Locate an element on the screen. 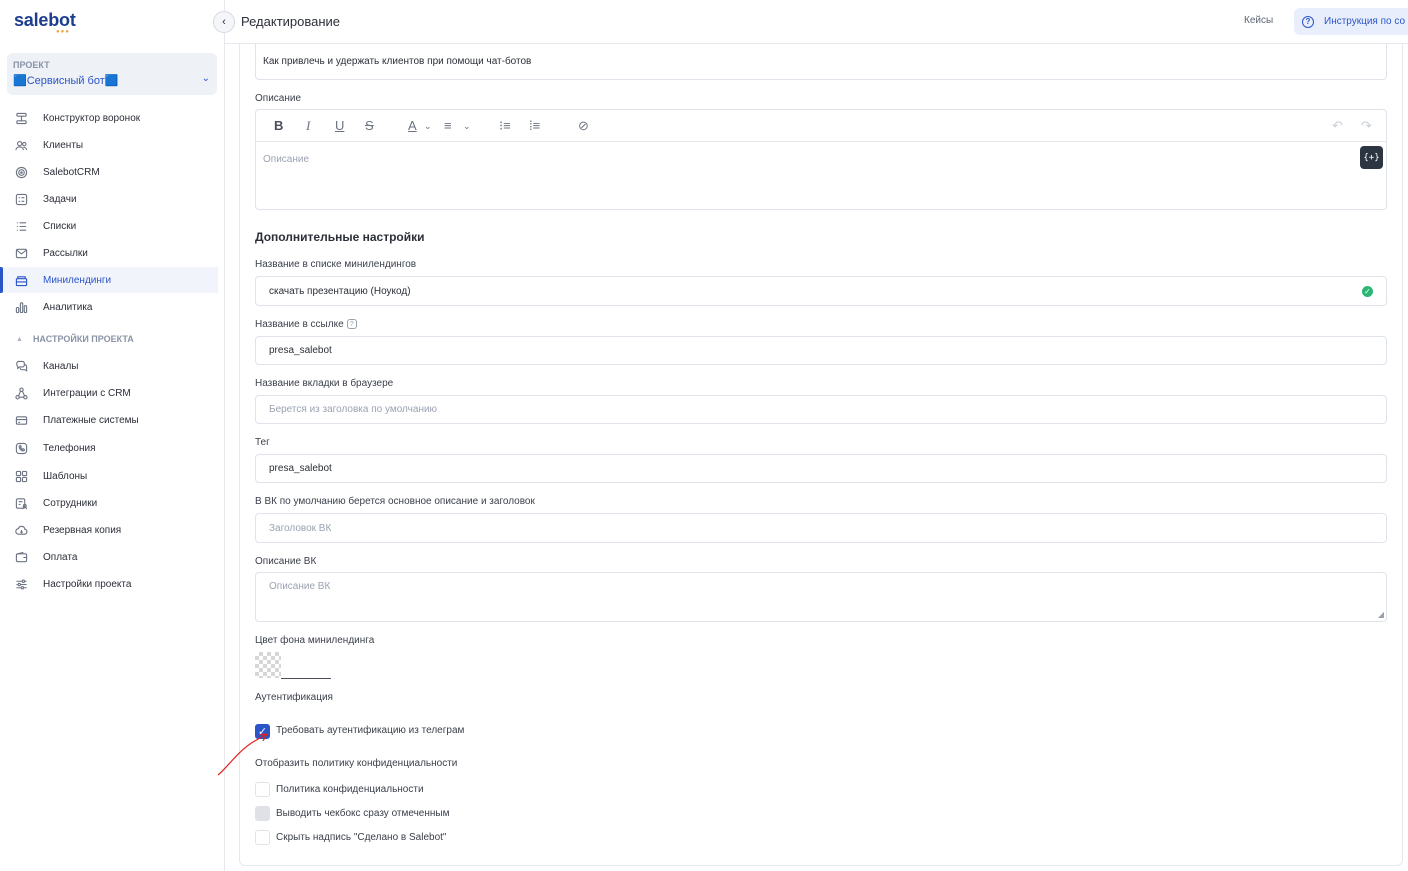  analytics-icon is located at coordinates (21, 307).